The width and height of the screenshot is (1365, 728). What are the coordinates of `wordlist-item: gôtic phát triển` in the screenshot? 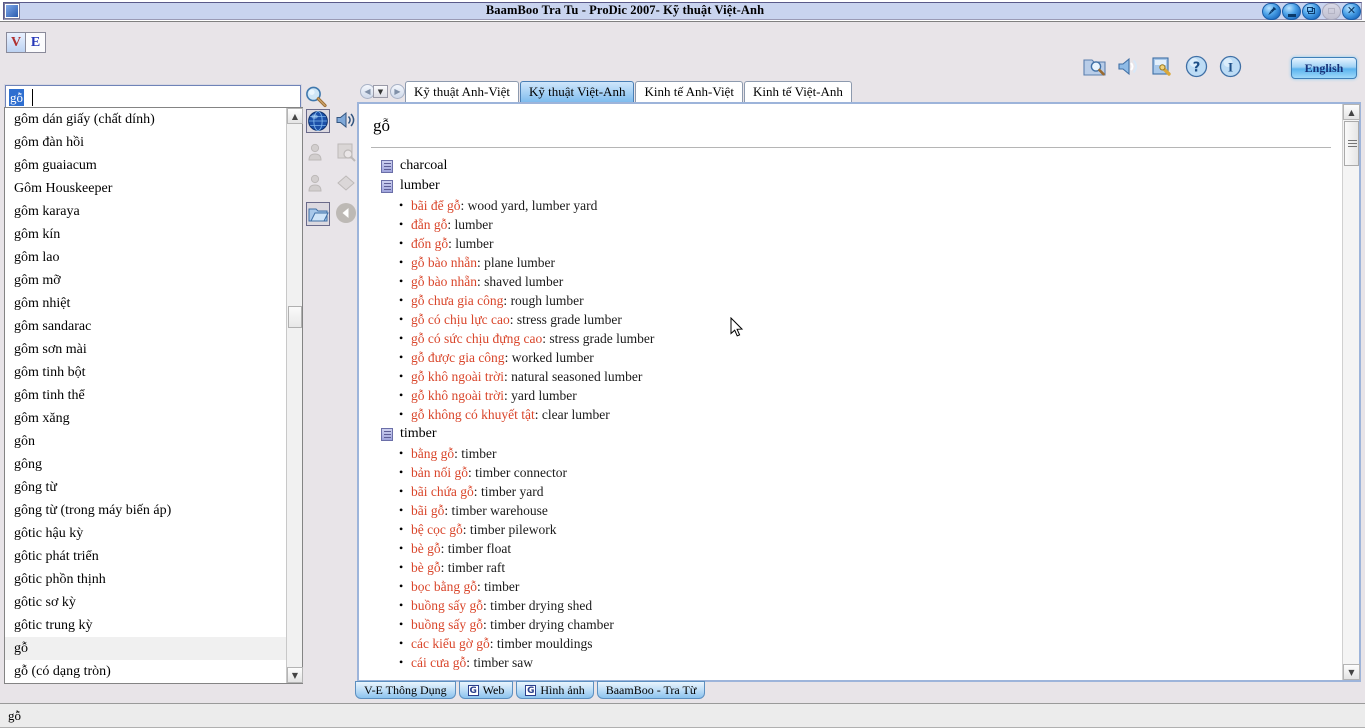 It's located at (145, 556).